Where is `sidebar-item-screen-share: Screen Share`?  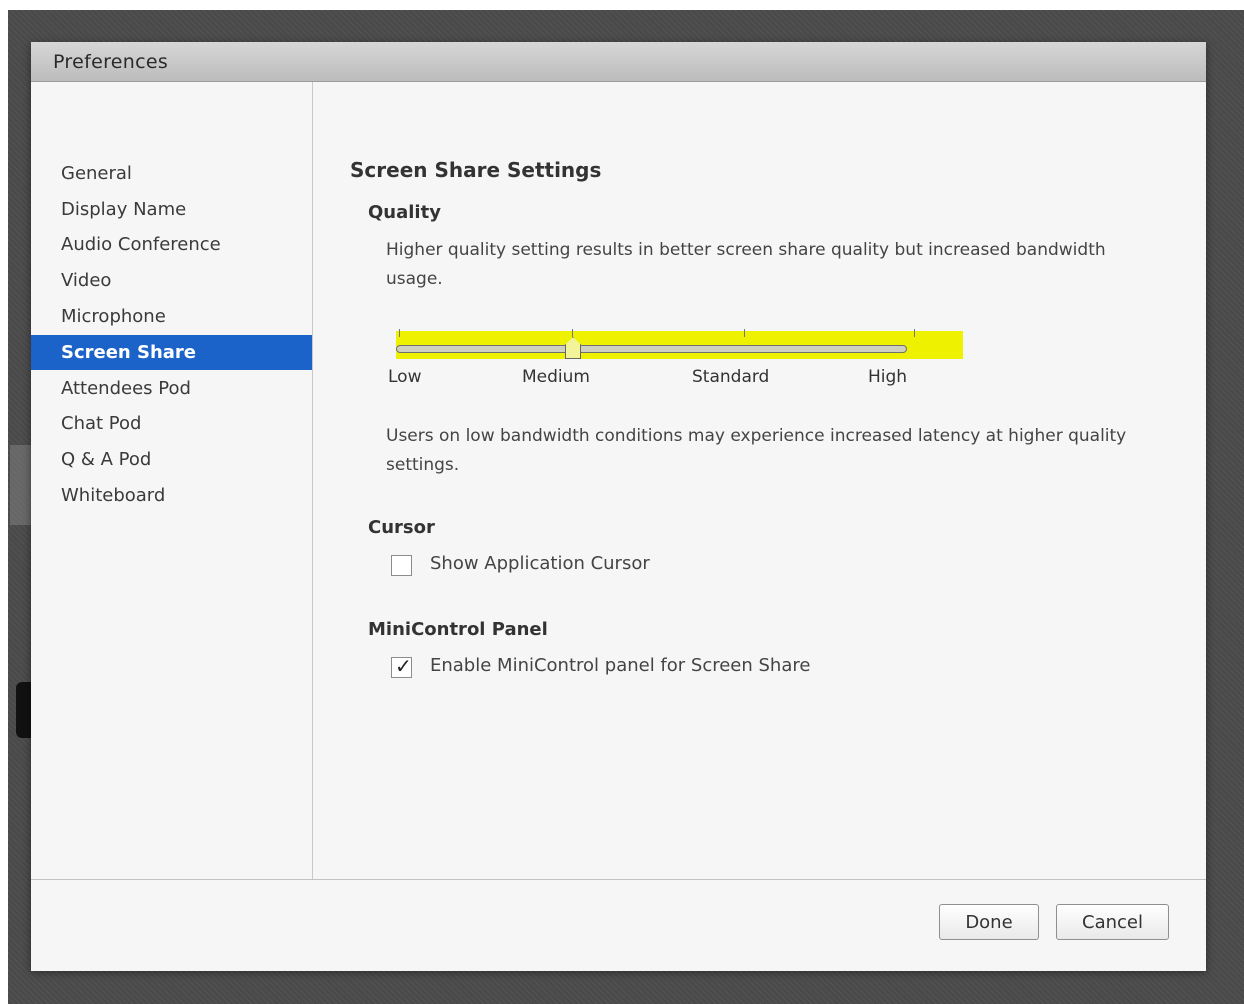
sidebar-item-screen-share: Screen Share is located at coordinates (171, 352).